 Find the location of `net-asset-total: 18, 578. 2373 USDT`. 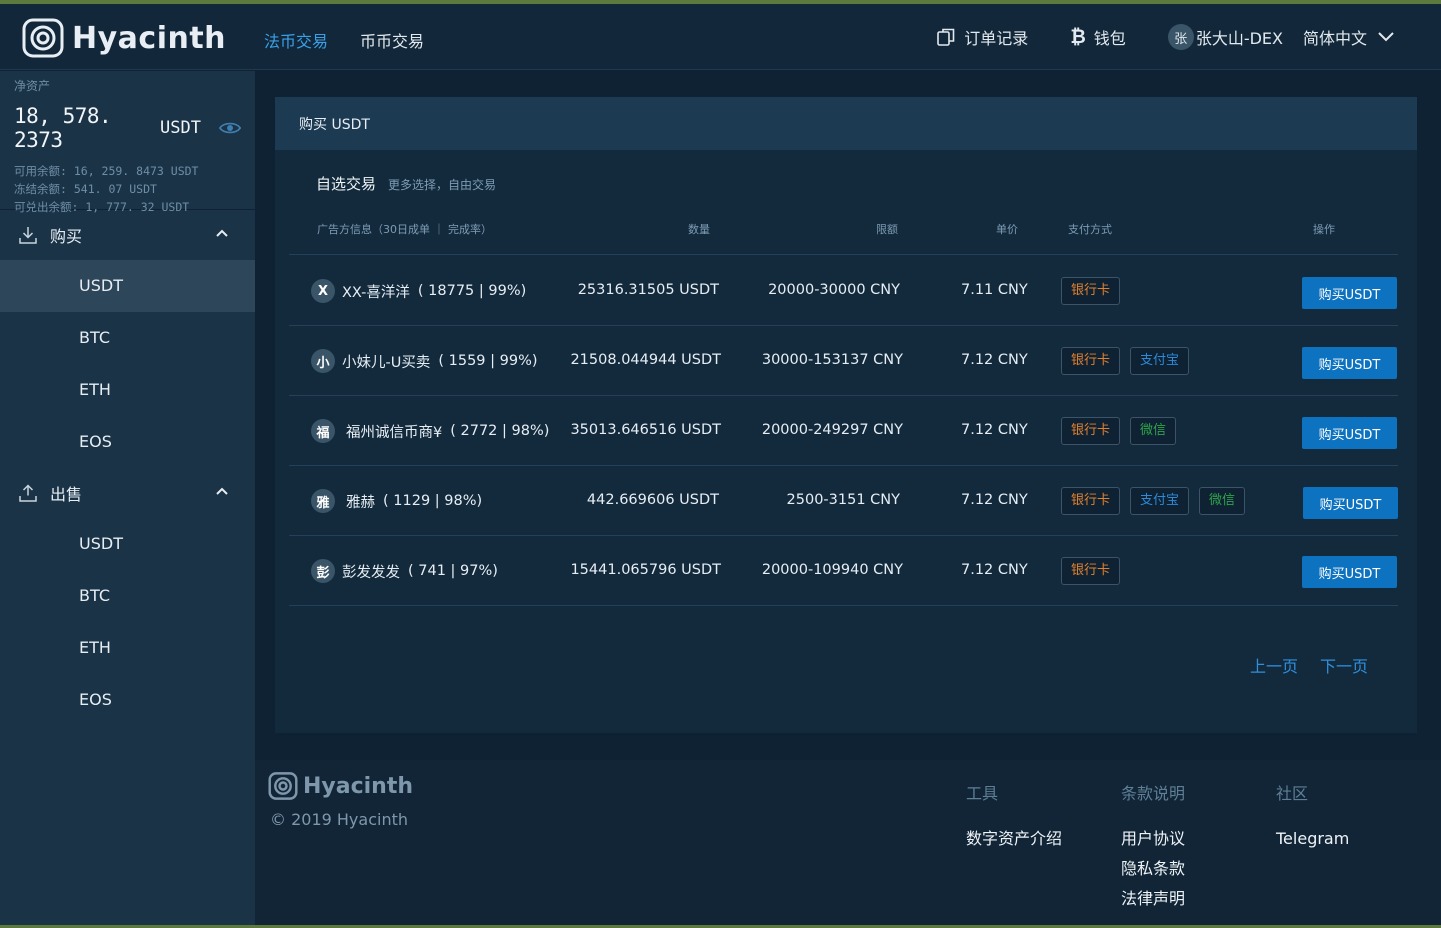

net-asset-total: 18, 578. 2373 USDT is located at coordinates (127, 128).